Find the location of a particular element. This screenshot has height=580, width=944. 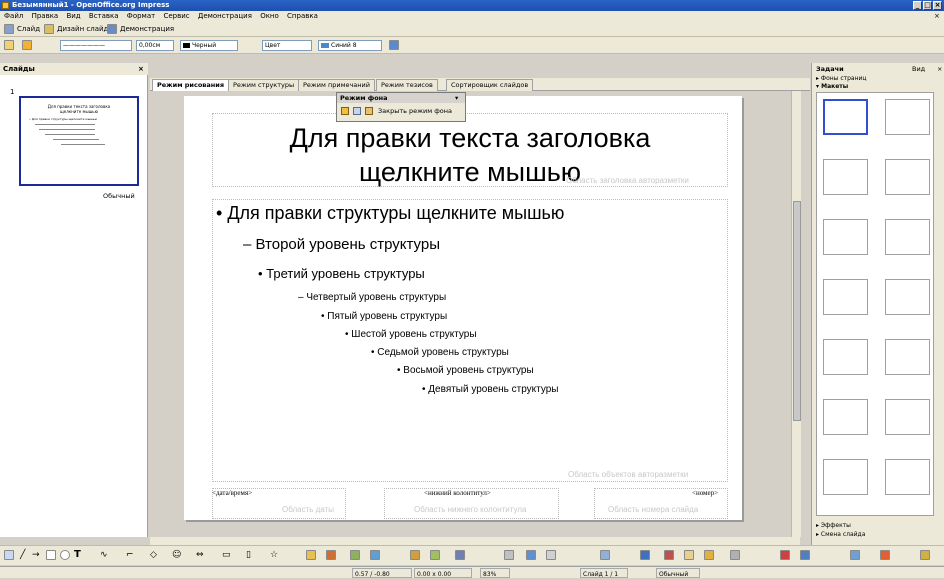

tasks-view-menu: Вид is located at coordinates (918, 69).